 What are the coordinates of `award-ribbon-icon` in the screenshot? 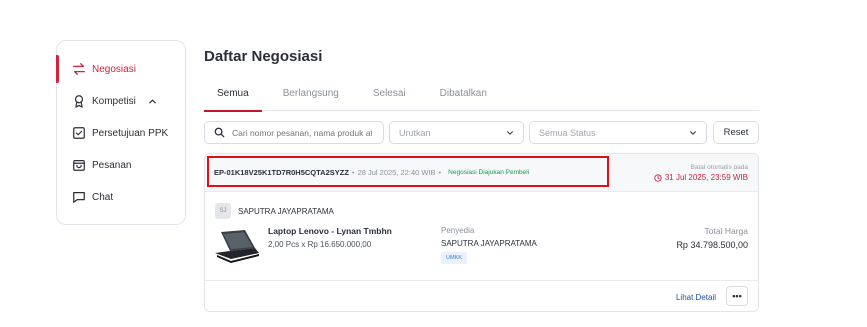 It's located at (79, 101).